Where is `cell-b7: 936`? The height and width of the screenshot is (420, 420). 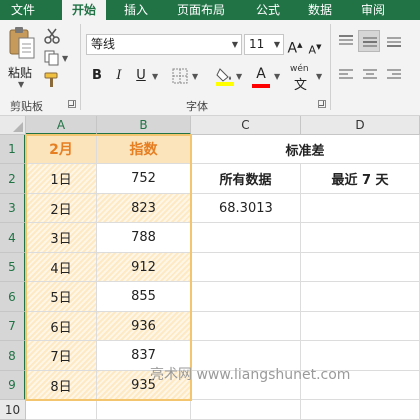 cell-b7: 936 is located at coordinates (144, 326).